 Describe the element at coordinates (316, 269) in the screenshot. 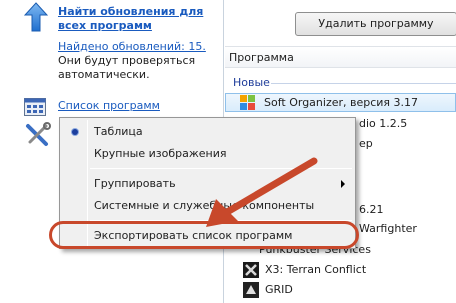

I see `program-name: X3: Terran Conflict` at that location.